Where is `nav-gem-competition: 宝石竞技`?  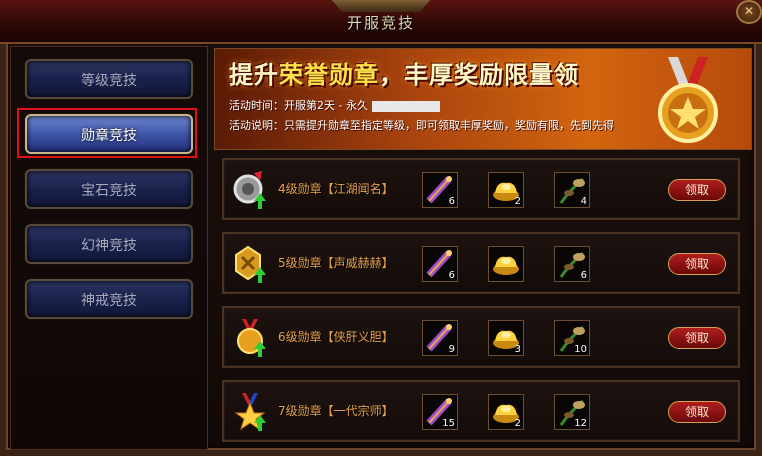
nav-gem-competition: 宝石竞技 is located at coordinates (109, 189).